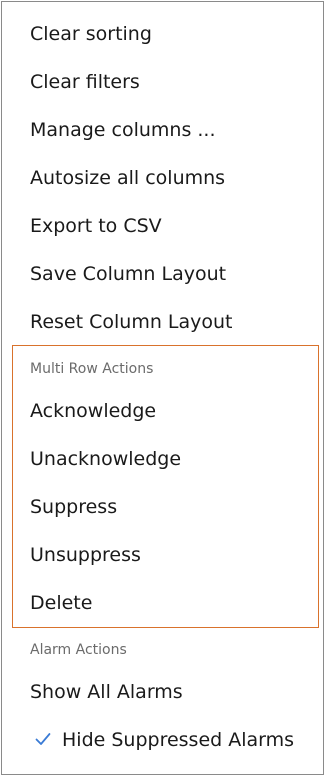  I want to click on menu-item-suppress: Suppress, so click(73, 507).